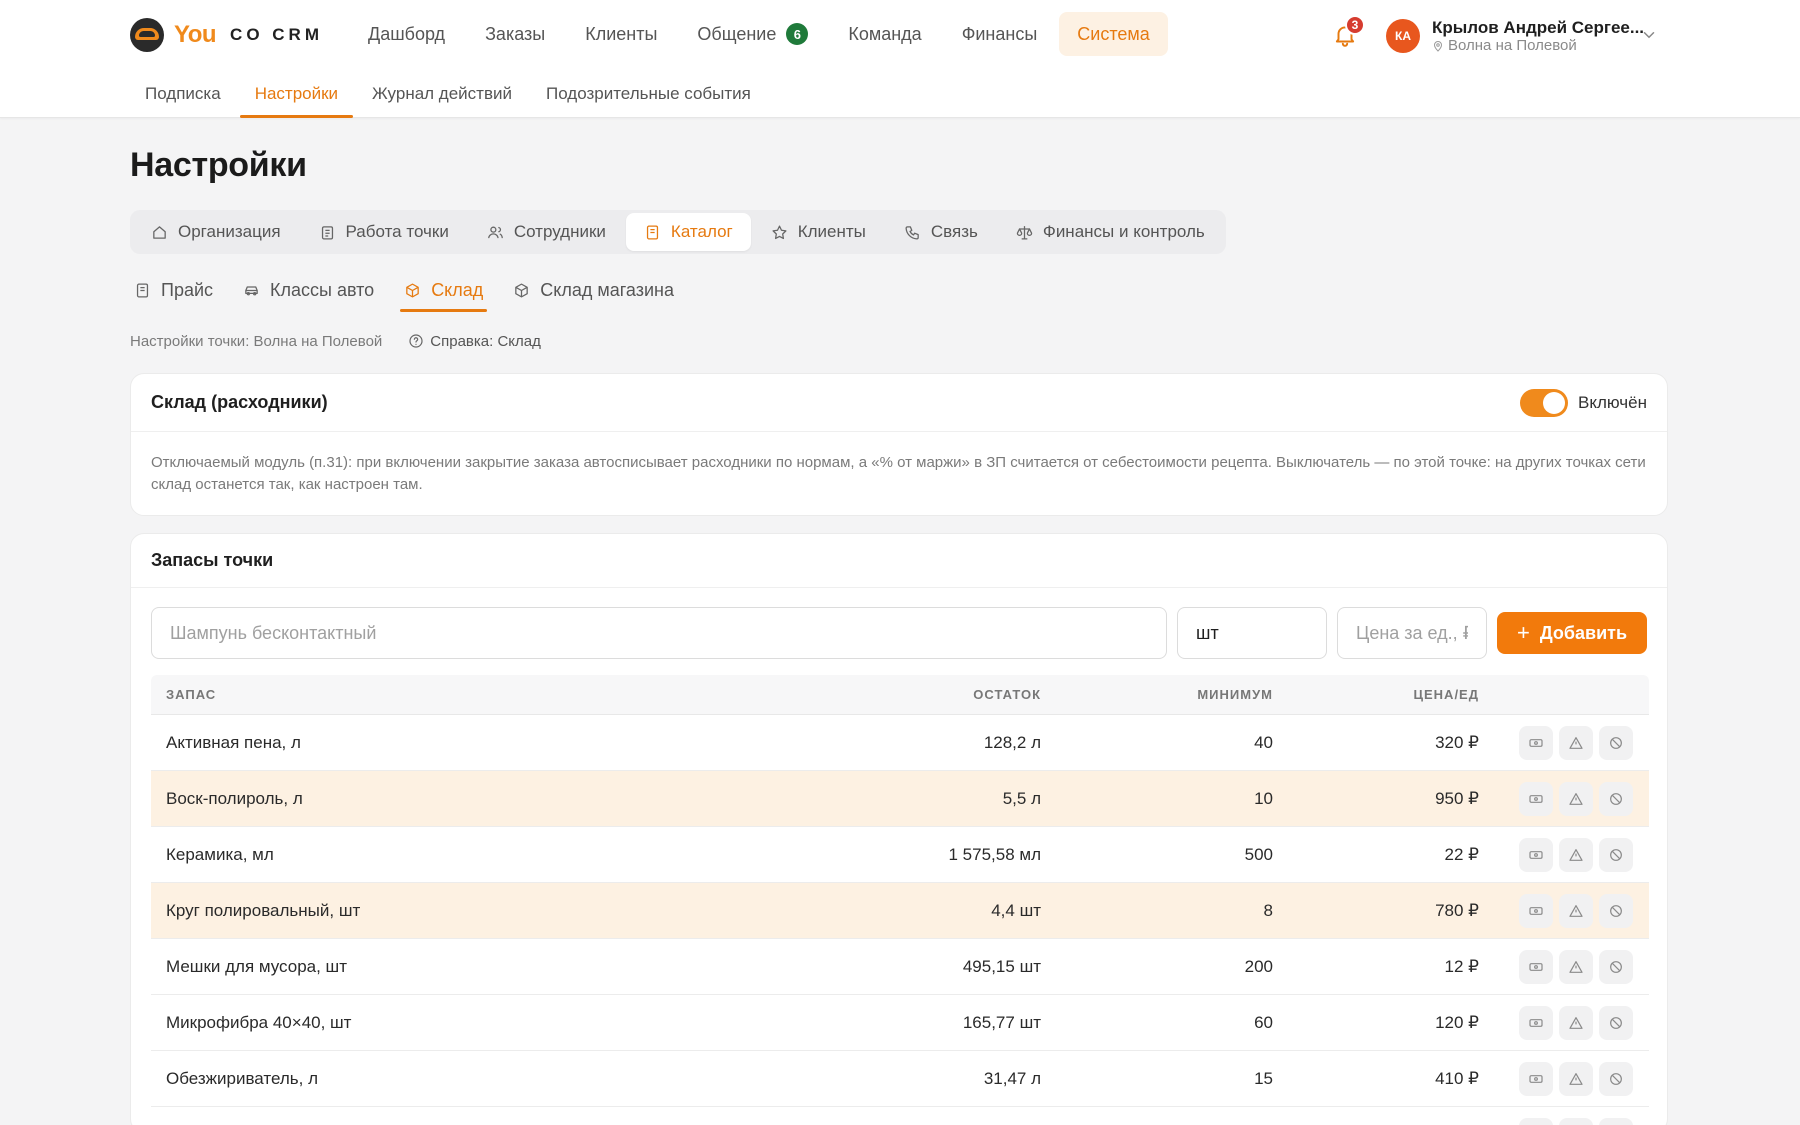  Describe the element at coordinates (397, 231) in the screenshot. I see `tab-label: Работа точки` at that location.